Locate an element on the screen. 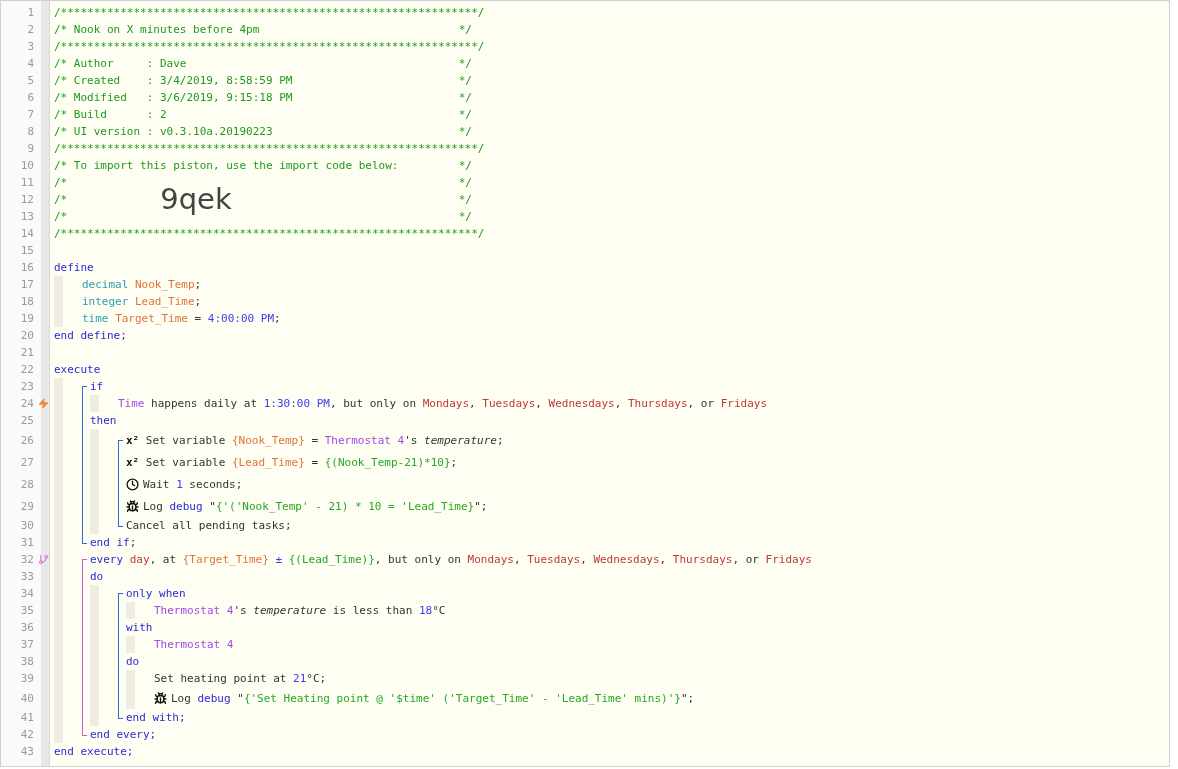 The height and width of the screenshot is (769, 1178). line-number: 25 is located at coordinates (27, 420).